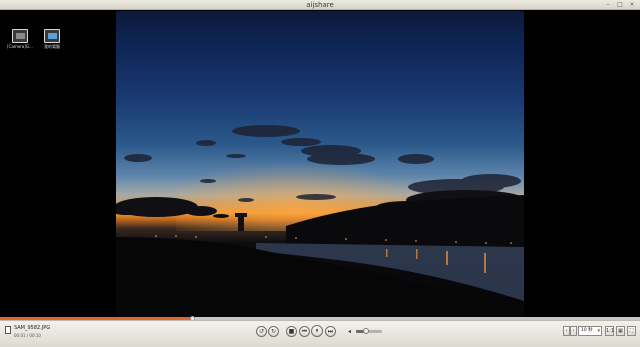 The width and height of the screenshot is (640, 347). I want to click on rotate-right-button: ↻, so click(273, 331).